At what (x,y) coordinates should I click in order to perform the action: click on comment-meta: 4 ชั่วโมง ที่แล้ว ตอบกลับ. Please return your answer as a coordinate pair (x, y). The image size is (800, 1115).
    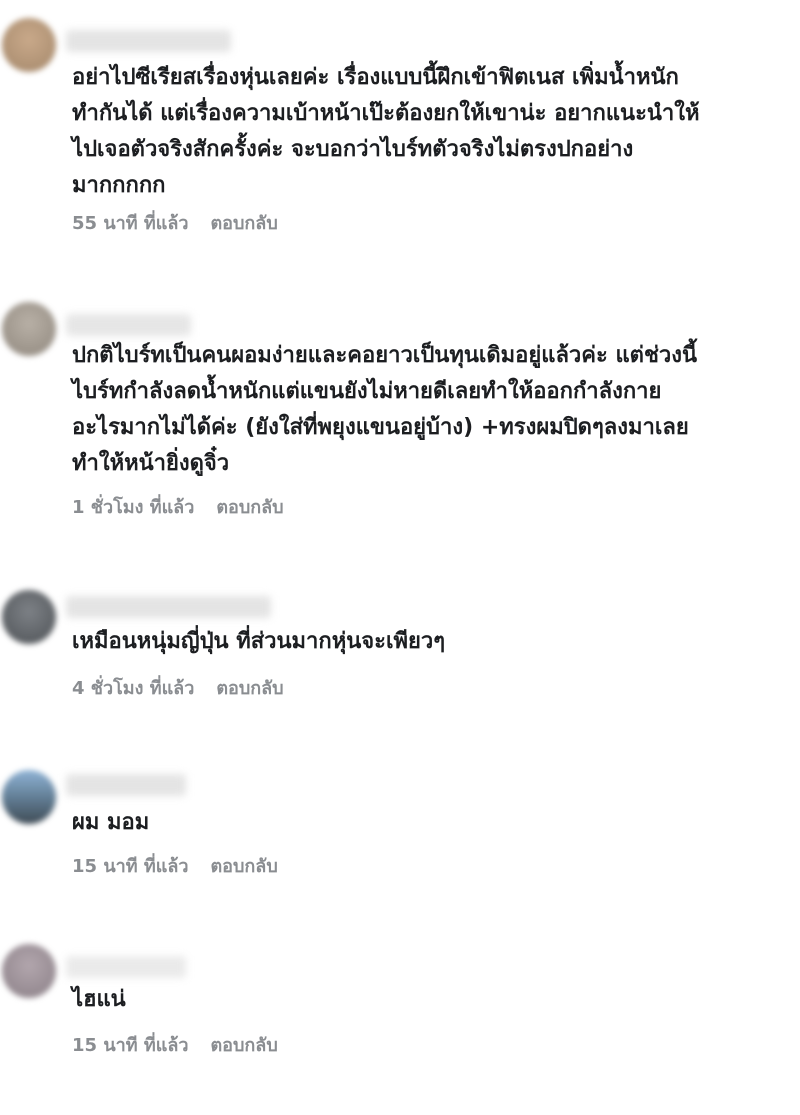
    Looking at the image, I should click on (178, 687).